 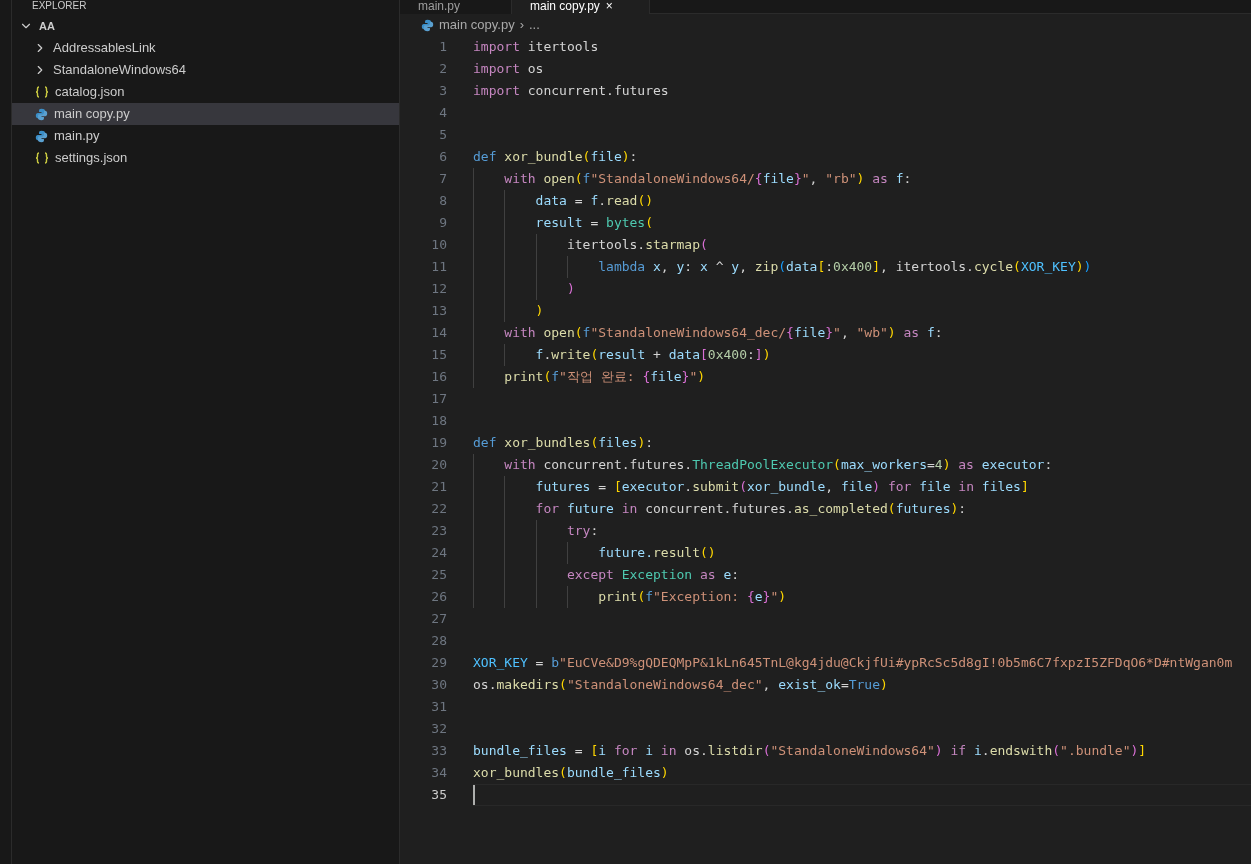 I want to click on breadcrumb-file: main copy.py, so click(x=477, y=25).